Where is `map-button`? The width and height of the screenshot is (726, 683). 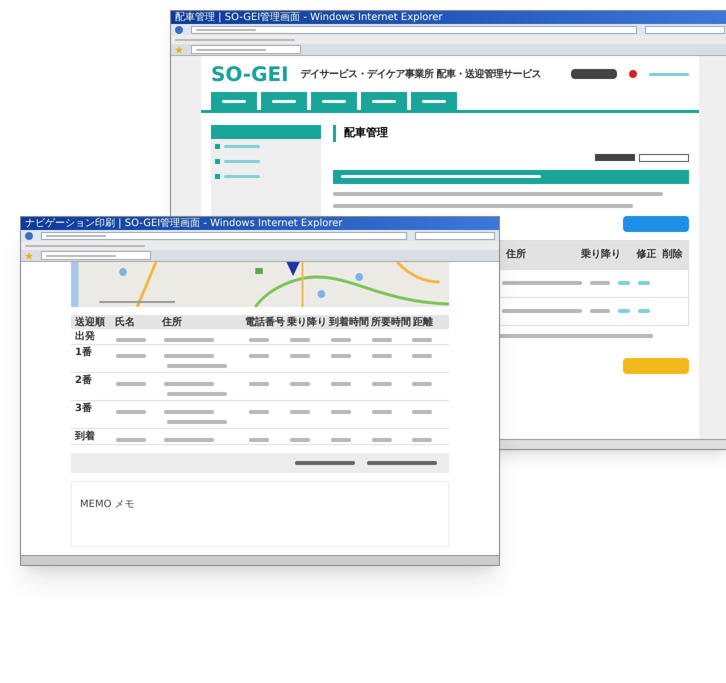
map-button is located at coordinates (656, 224).